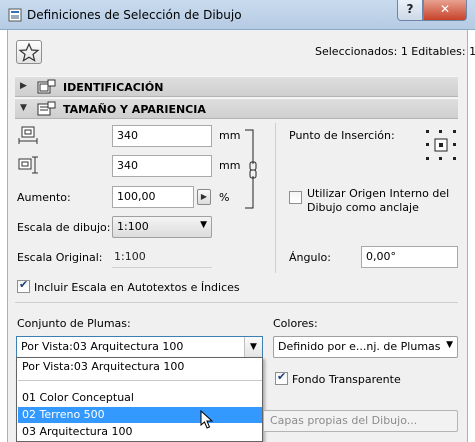 Image resolution: width=475 pixels, height=442 pixels. Describe the element at coordinates (342, 135) in the screenshot. I see `punto-insercion-label: Punto de Inserción:` at that location.